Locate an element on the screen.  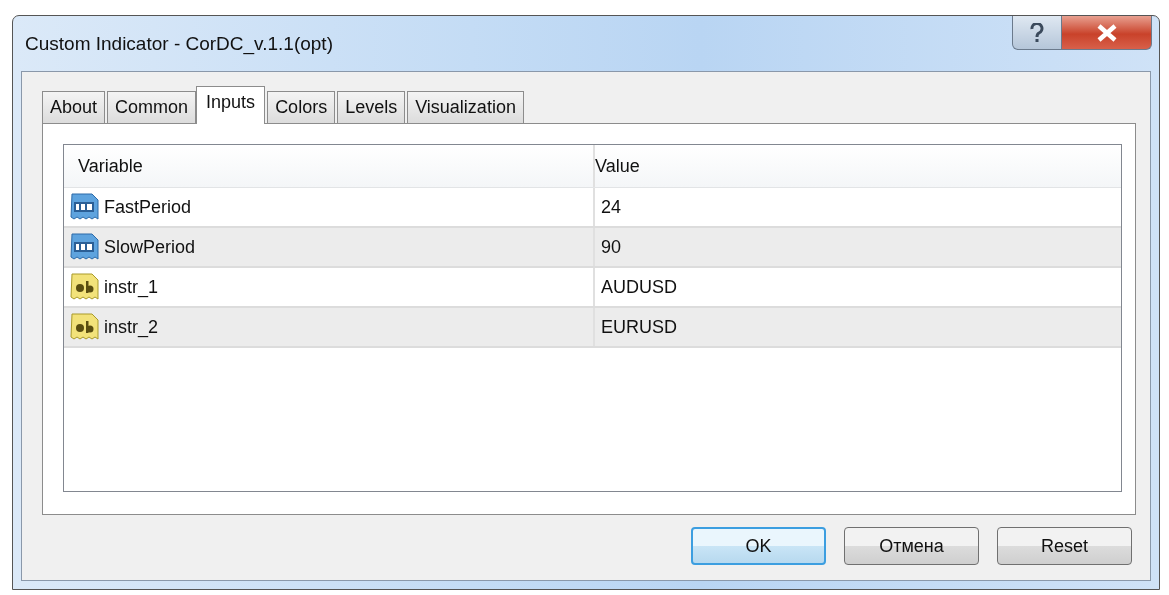
tab: Levels is located at coordinates (371, 107).